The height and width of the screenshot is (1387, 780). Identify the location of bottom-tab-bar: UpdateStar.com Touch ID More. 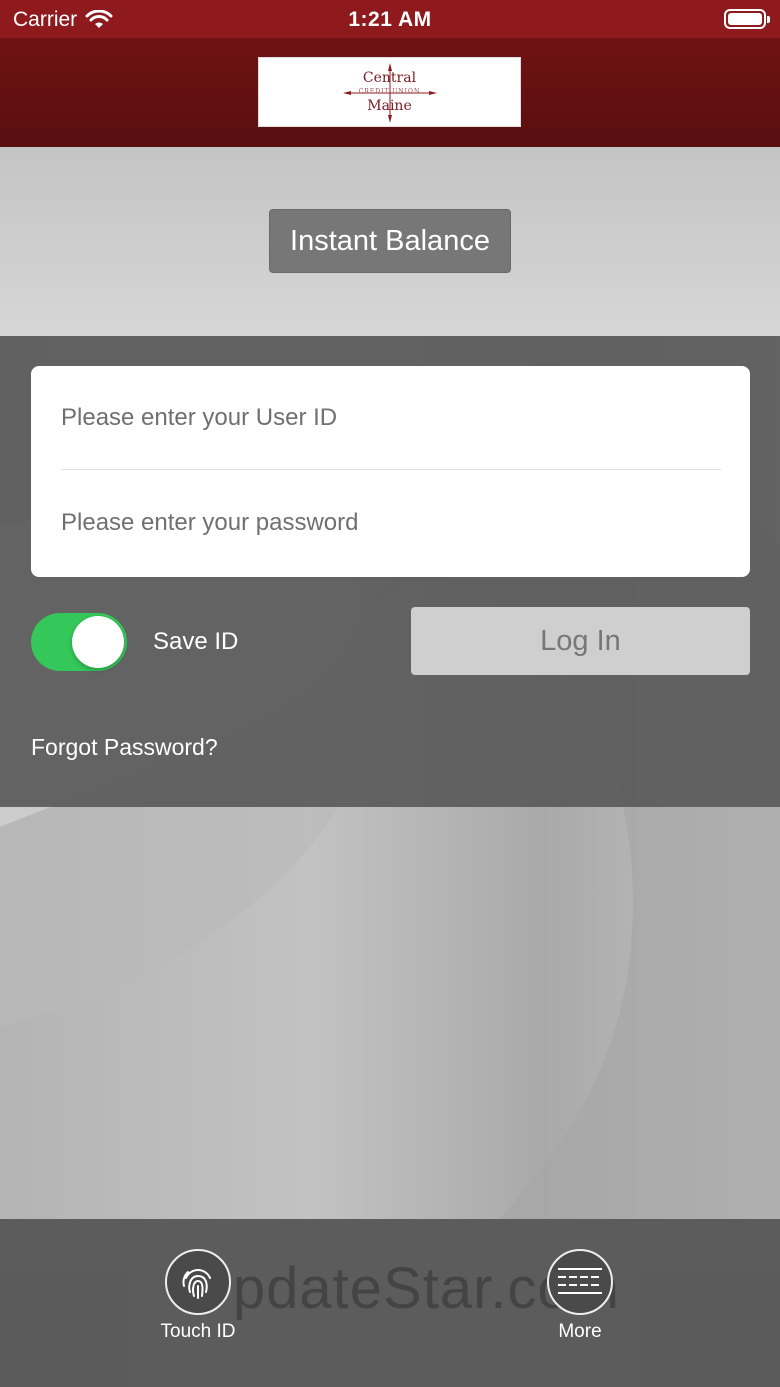
(390, 1303).